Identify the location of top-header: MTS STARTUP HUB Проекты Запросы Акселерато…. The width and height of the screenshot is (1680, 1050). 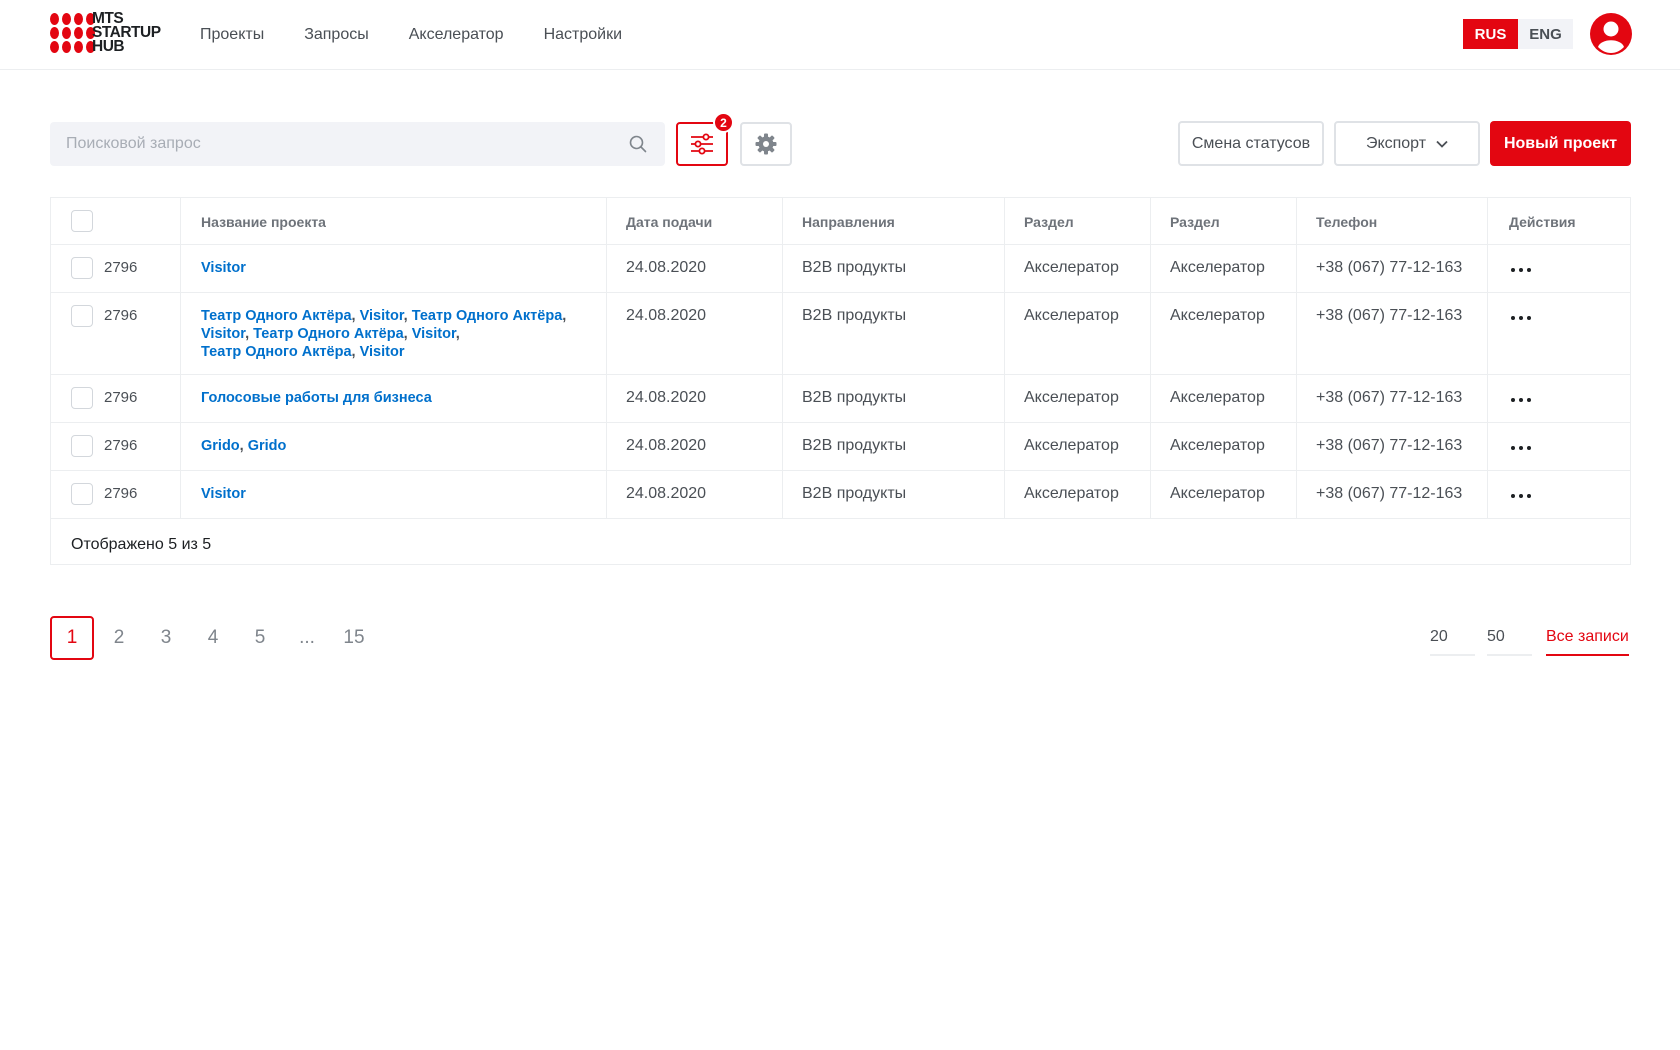
(840, 35).